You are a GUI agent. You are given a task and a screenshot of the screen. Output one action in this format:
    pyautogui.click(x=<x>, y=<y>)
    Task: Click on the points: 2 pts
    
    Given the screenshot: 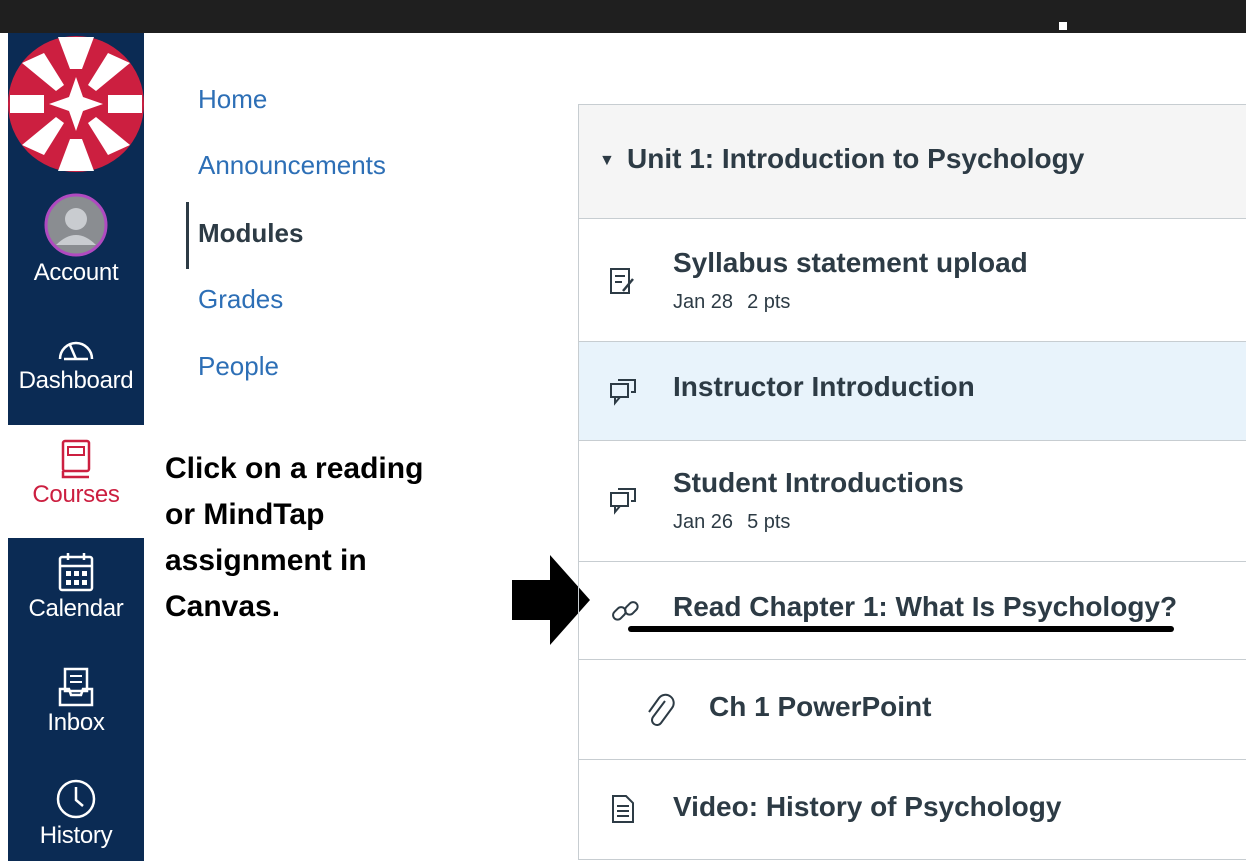 What is the action you would take?
    pyautogui.click(x=769, y=302)
    